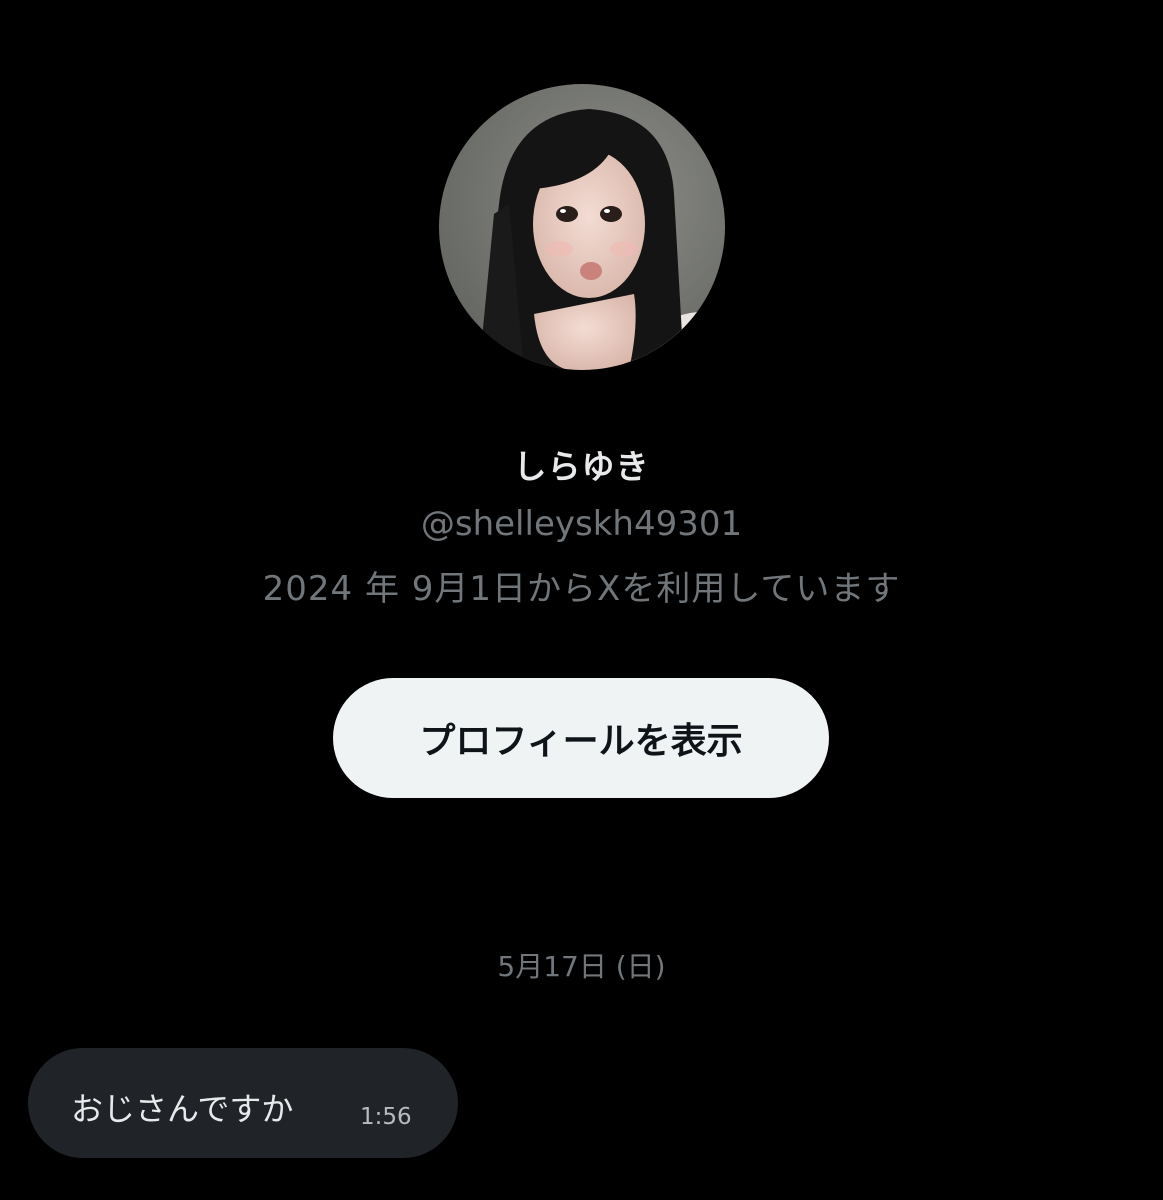 The image size is (1163, 1200). I want to click on user-handle: @shelleyskh49301, so click(581, 524).